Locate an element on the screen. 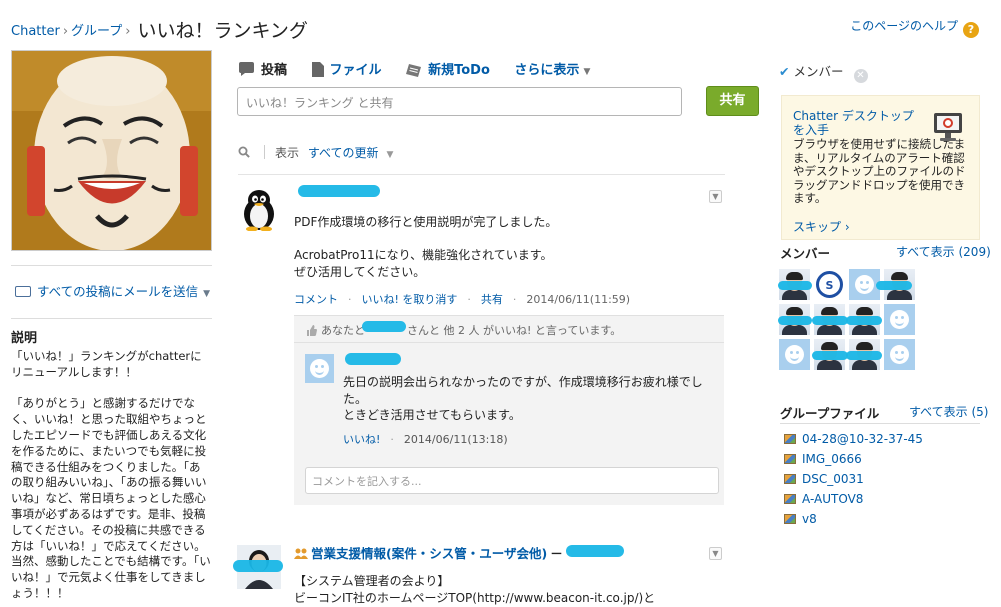 This screenshot has width=1001, height=607. unlike-link: いいね! を取り消す is located at coordinates (410, 299).